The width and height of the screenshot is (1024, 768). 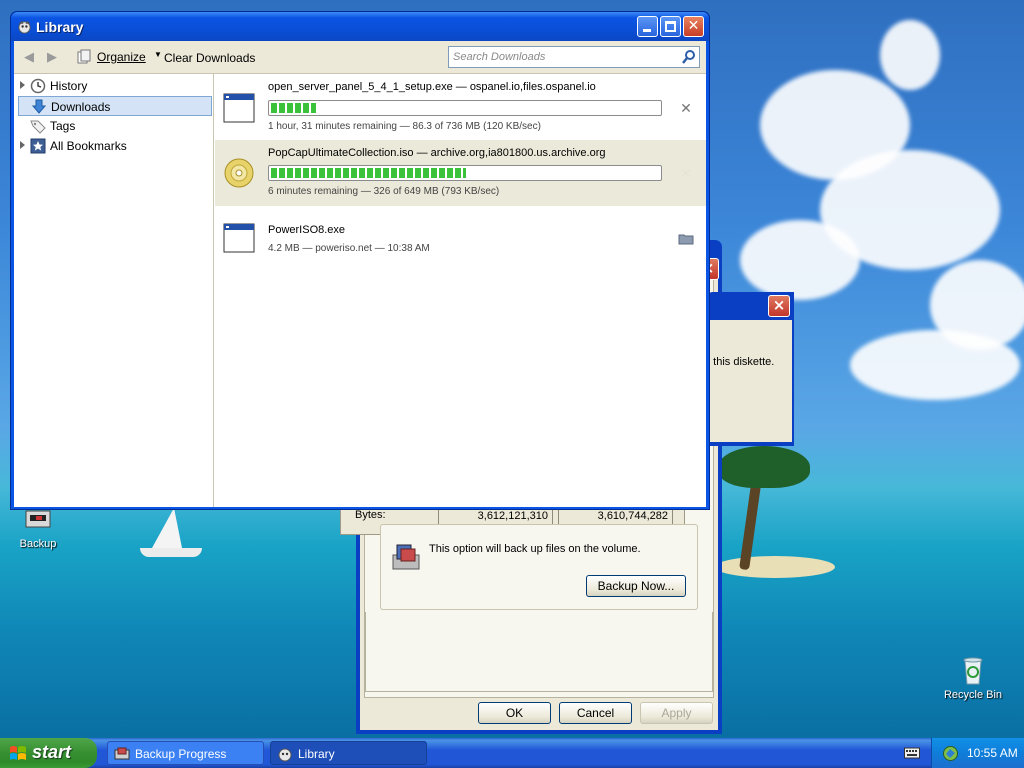 What do you see at coordinates (115, 106) in the screenshot?
I see `sidebar-item-downloads: Downloads` at bounding box center [115, 106].